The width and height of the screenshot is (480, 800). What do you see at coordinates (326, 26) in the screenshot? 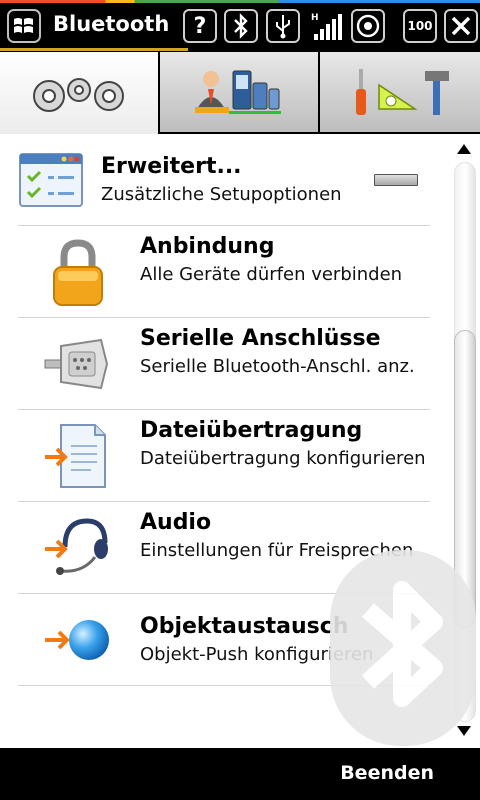
I see `signal-icon: H` at bounding box center [326, 26].